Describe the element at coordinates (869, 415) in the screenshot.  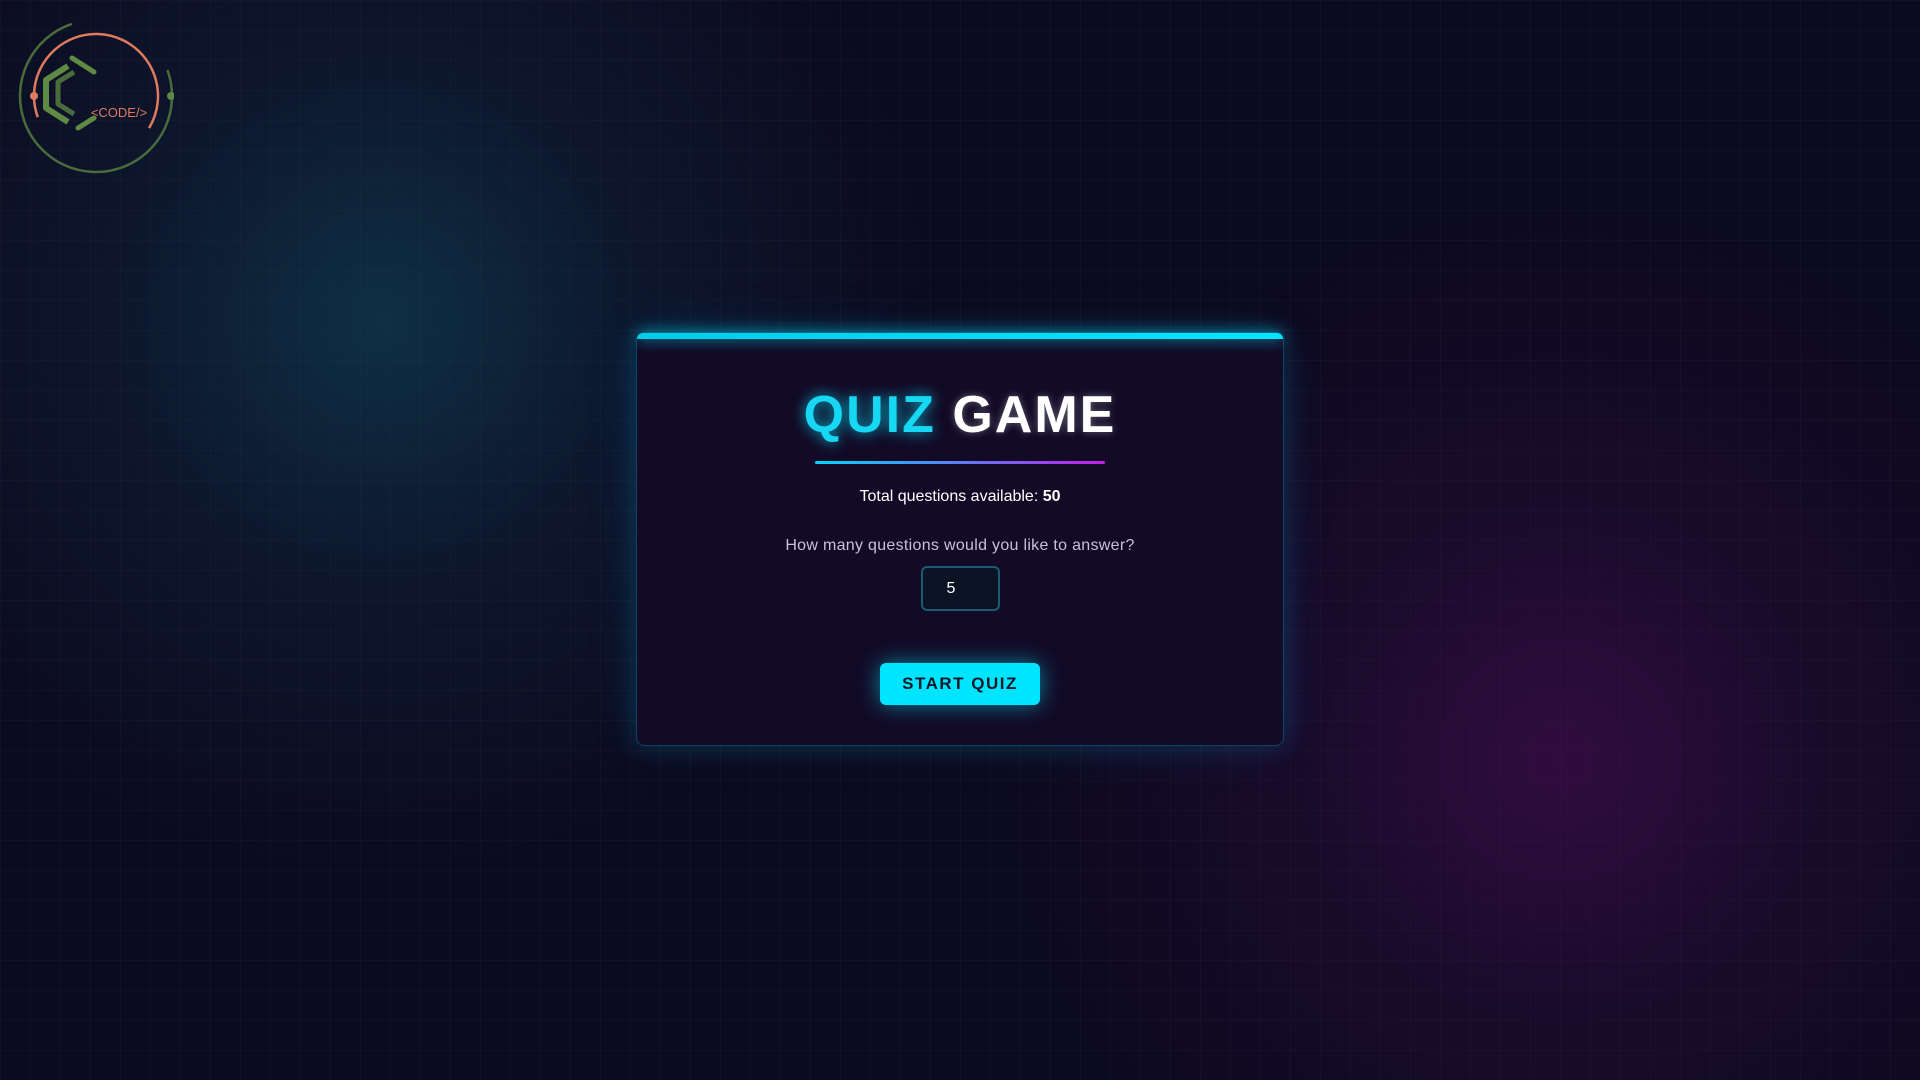
I see `title-accent-word: QUIZ` at that location.